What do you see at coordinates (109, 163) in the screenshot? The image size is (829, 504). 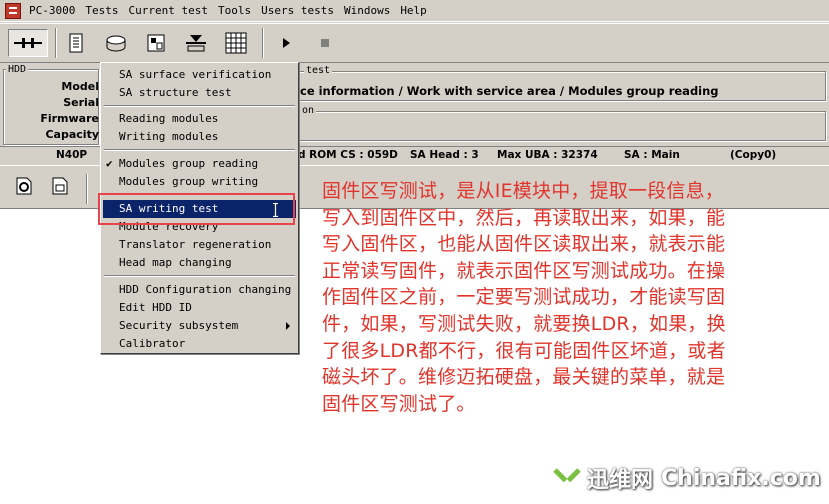 I see `checkmark-icon: ✔` at bounding box center [109, 163].